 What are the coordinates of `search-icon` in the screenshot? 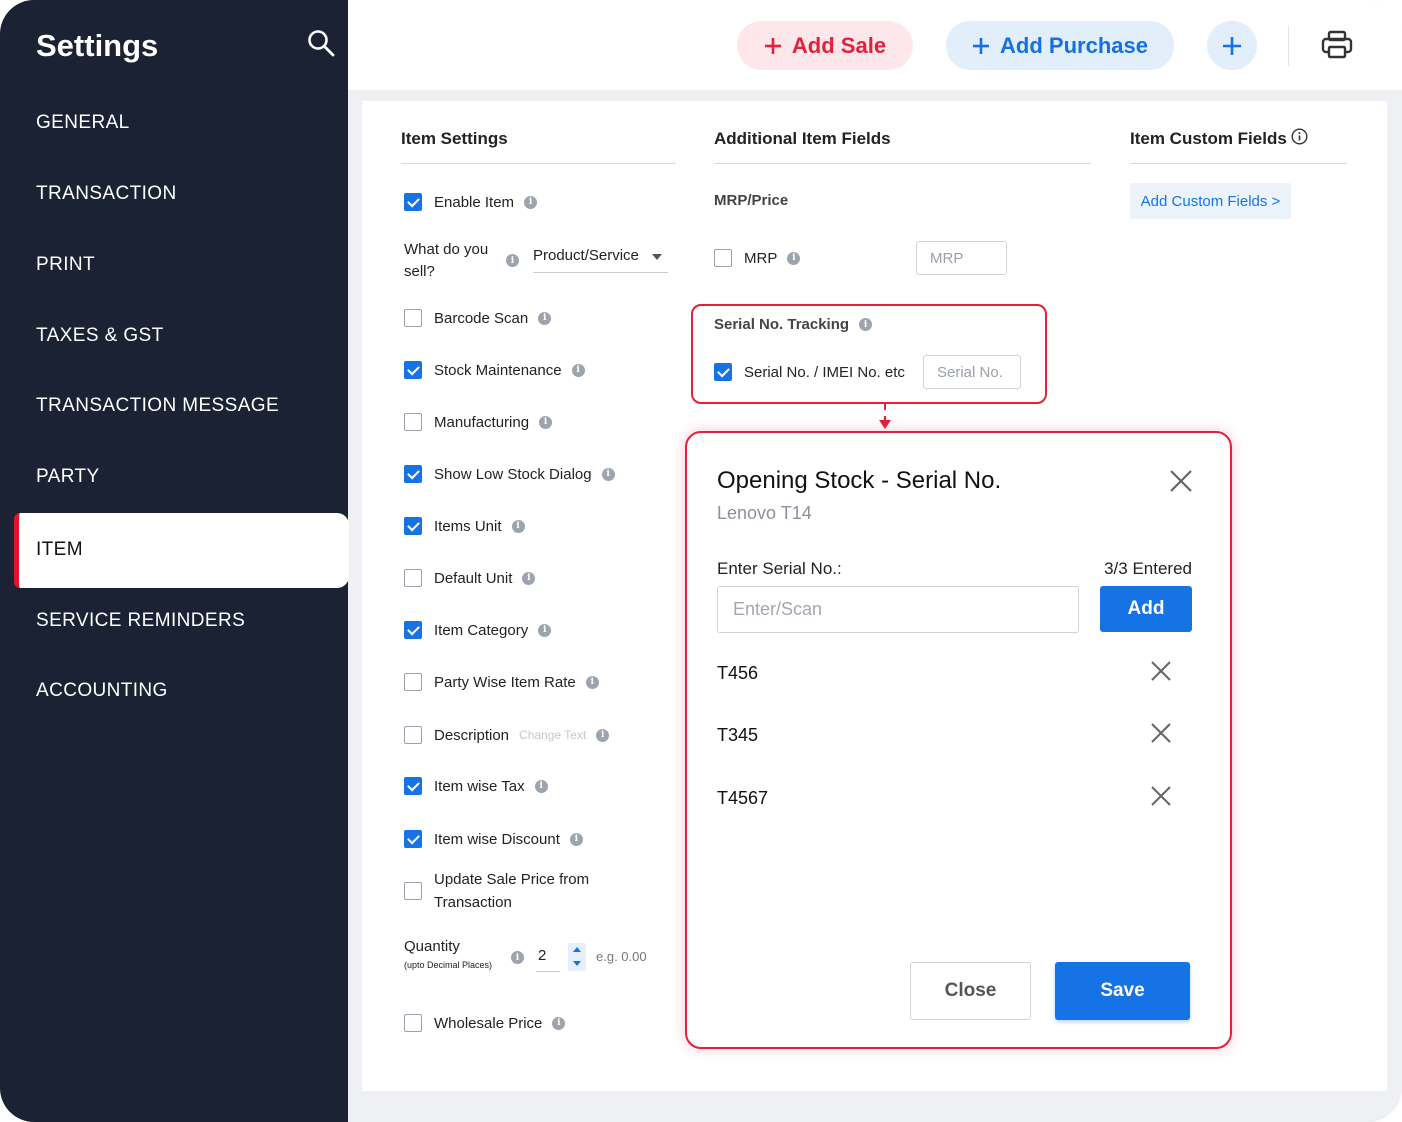 It's located at (321, 43).